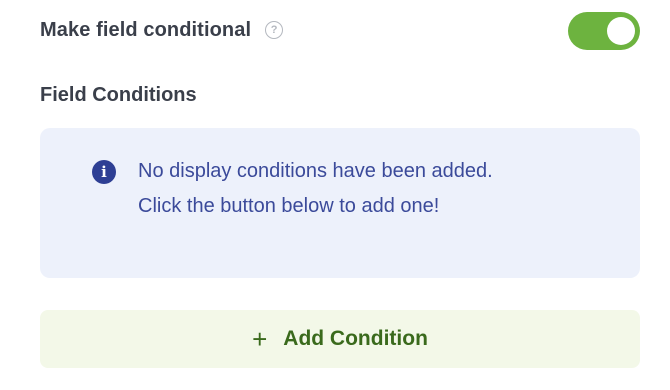 The width and height of the screenshot is (670, 390). What do you see at coordinates (621, 31) in the screenshot?
I see `toggle-knob` at bounding box center [621, 31].